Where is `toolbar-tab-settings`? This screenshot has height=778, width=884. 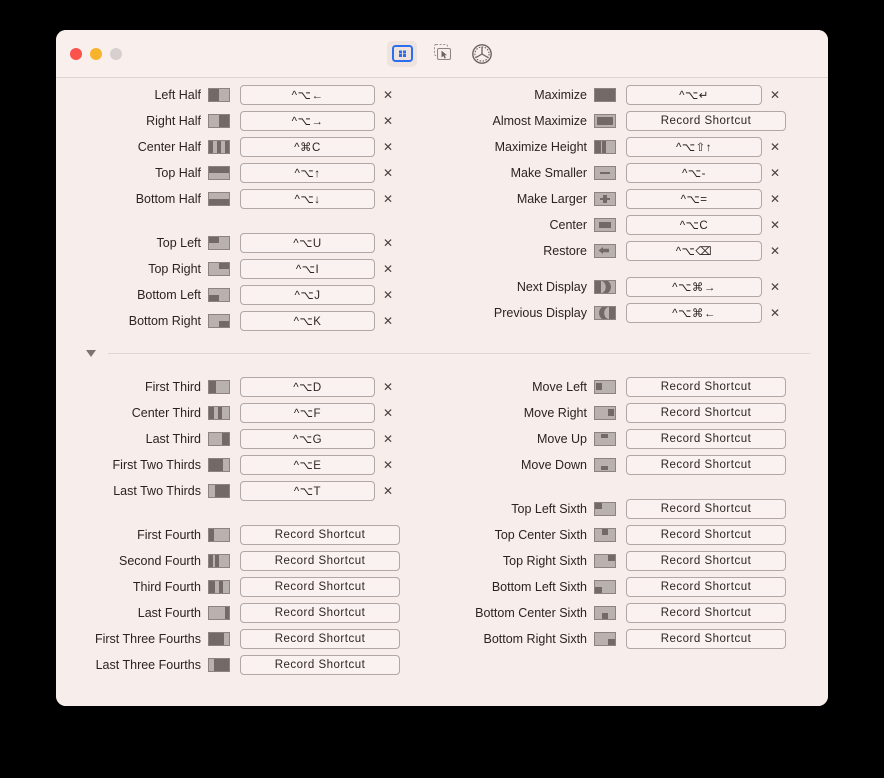
toolbar-tab-settings is located at coordinates (482, 54).